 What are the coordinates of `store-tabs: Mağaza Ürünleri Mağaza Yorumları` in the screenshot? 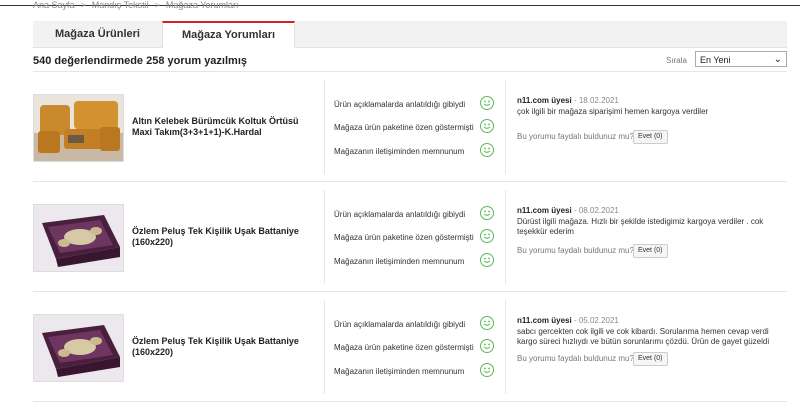 It's located at (410, 34).